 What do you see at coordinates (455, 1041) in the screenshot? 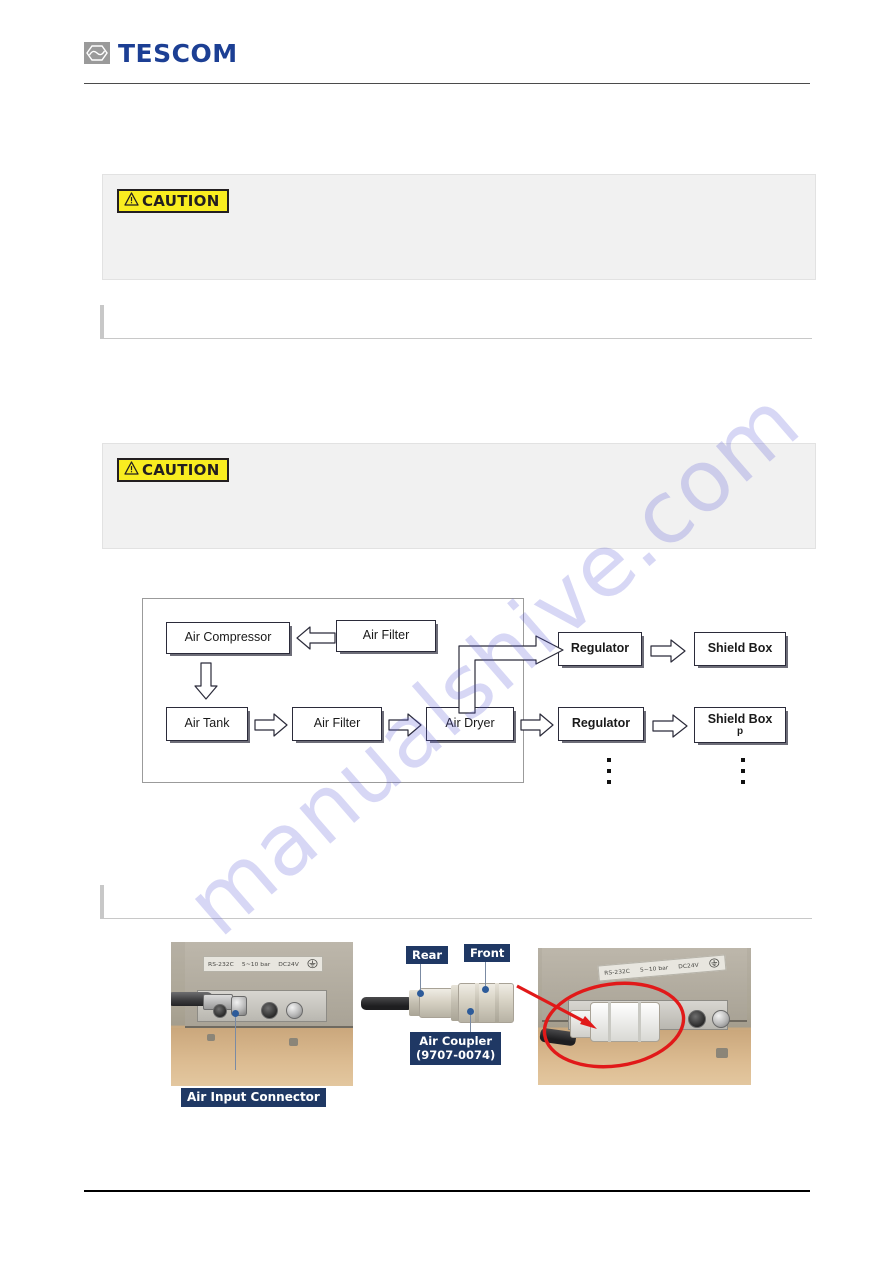
I see `callout-coupler-name: Air Coupler` at bounding box center [455, 1041].